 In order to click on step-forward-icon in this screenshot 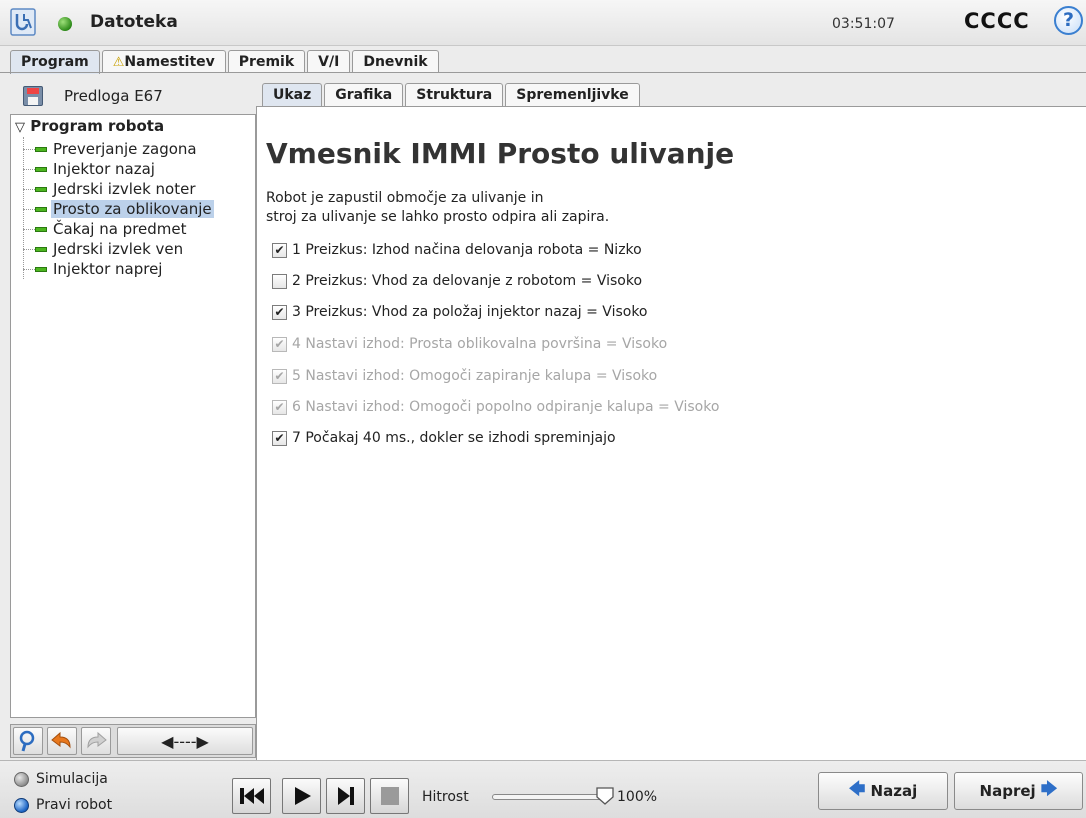, I will do `click(345, 796)`.